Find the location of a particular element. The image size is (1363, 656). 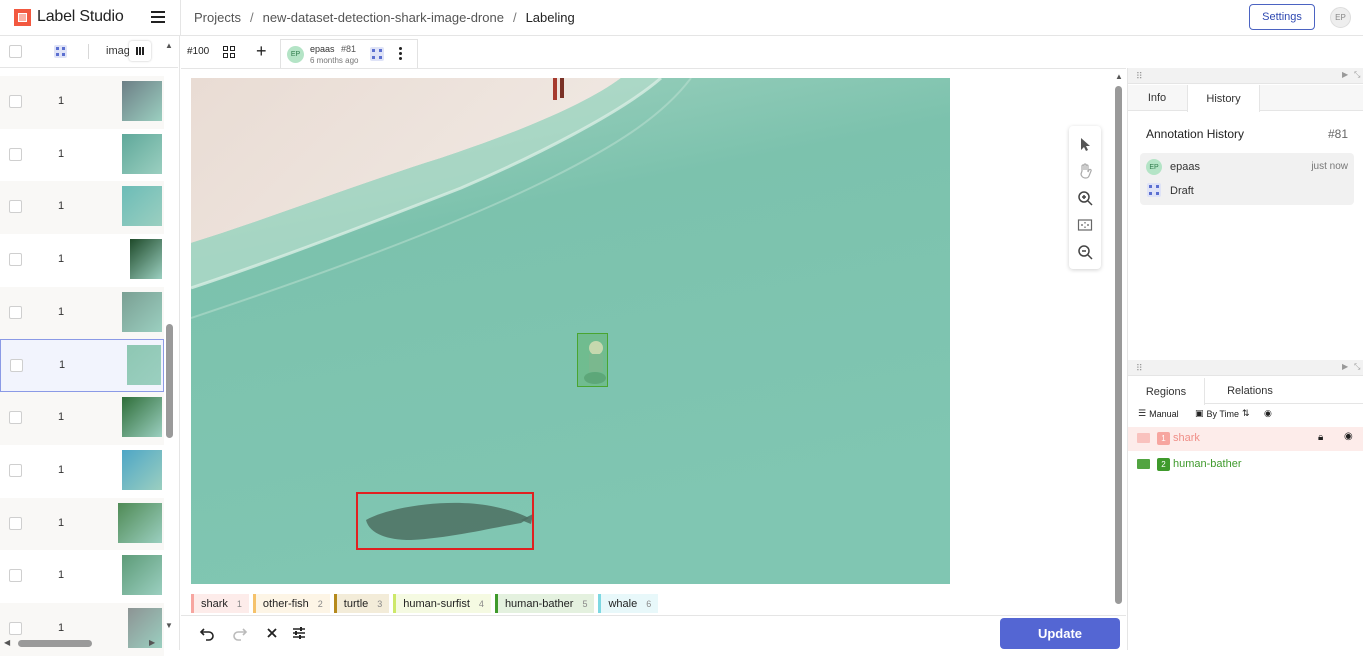

user-avatar: EP is located at coordinates (1340, 17).